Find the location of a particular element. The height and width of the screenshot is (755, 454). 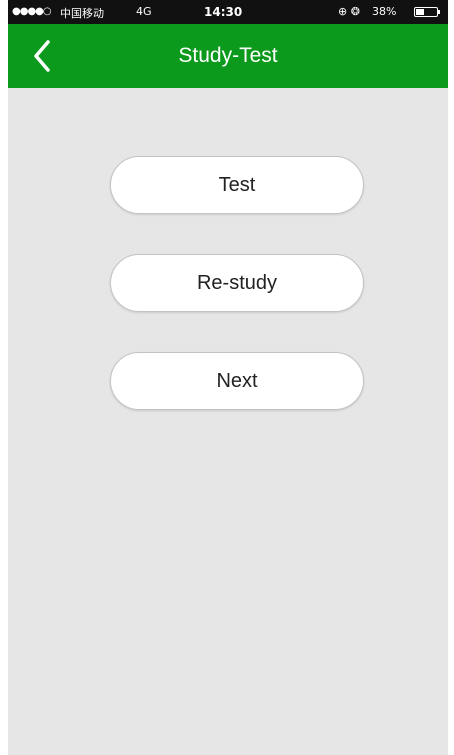

network-type: 4G is located at coordinates (144, 11).